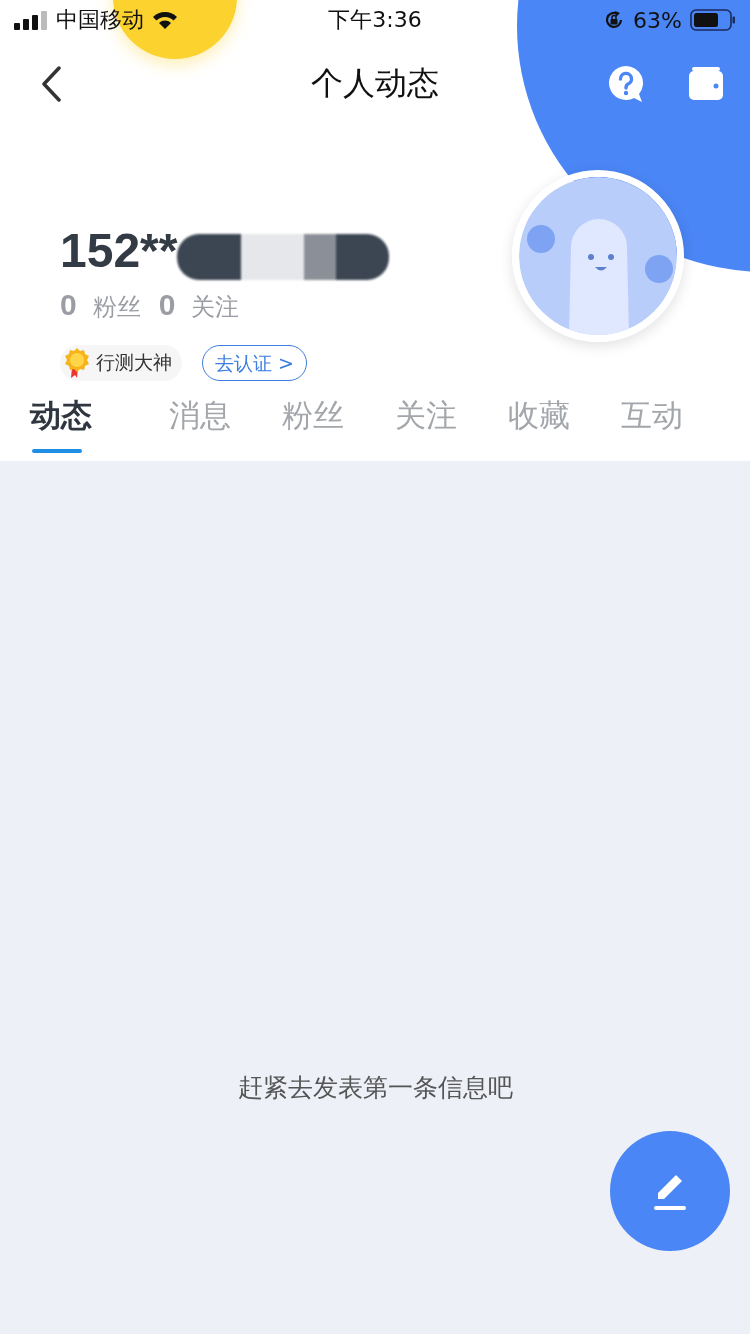 Image resolution: width=750 pixels, height=1334 pixels. I want to click on tab: 关注, so click(425, 420).